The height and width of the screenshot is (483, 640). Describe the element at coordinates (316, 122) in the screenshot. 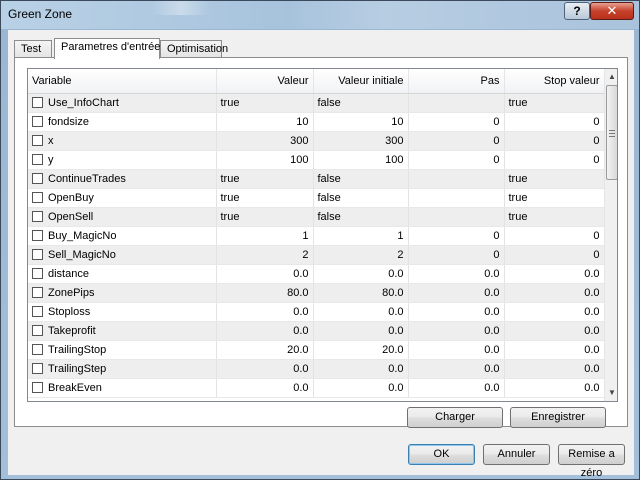

I see `table-row: fondsize 10 10 0 0` at that location.